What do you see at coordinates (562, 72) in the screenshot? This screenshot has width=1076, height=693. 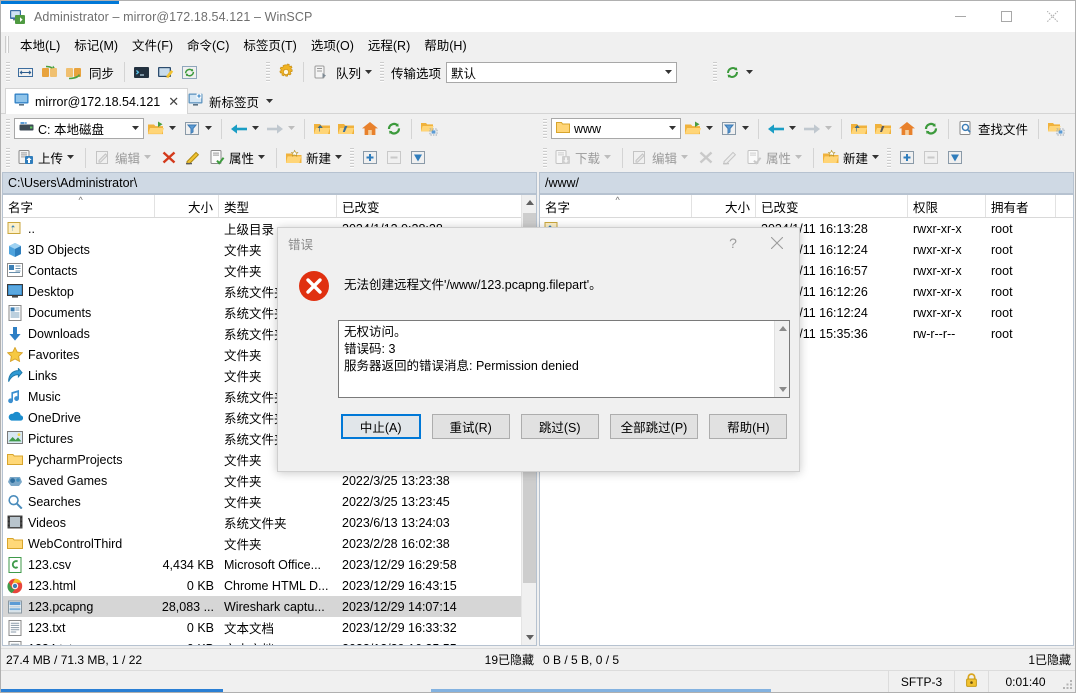 I see `transfer-preset-combo: 默认` at bounding box center [562, 72].